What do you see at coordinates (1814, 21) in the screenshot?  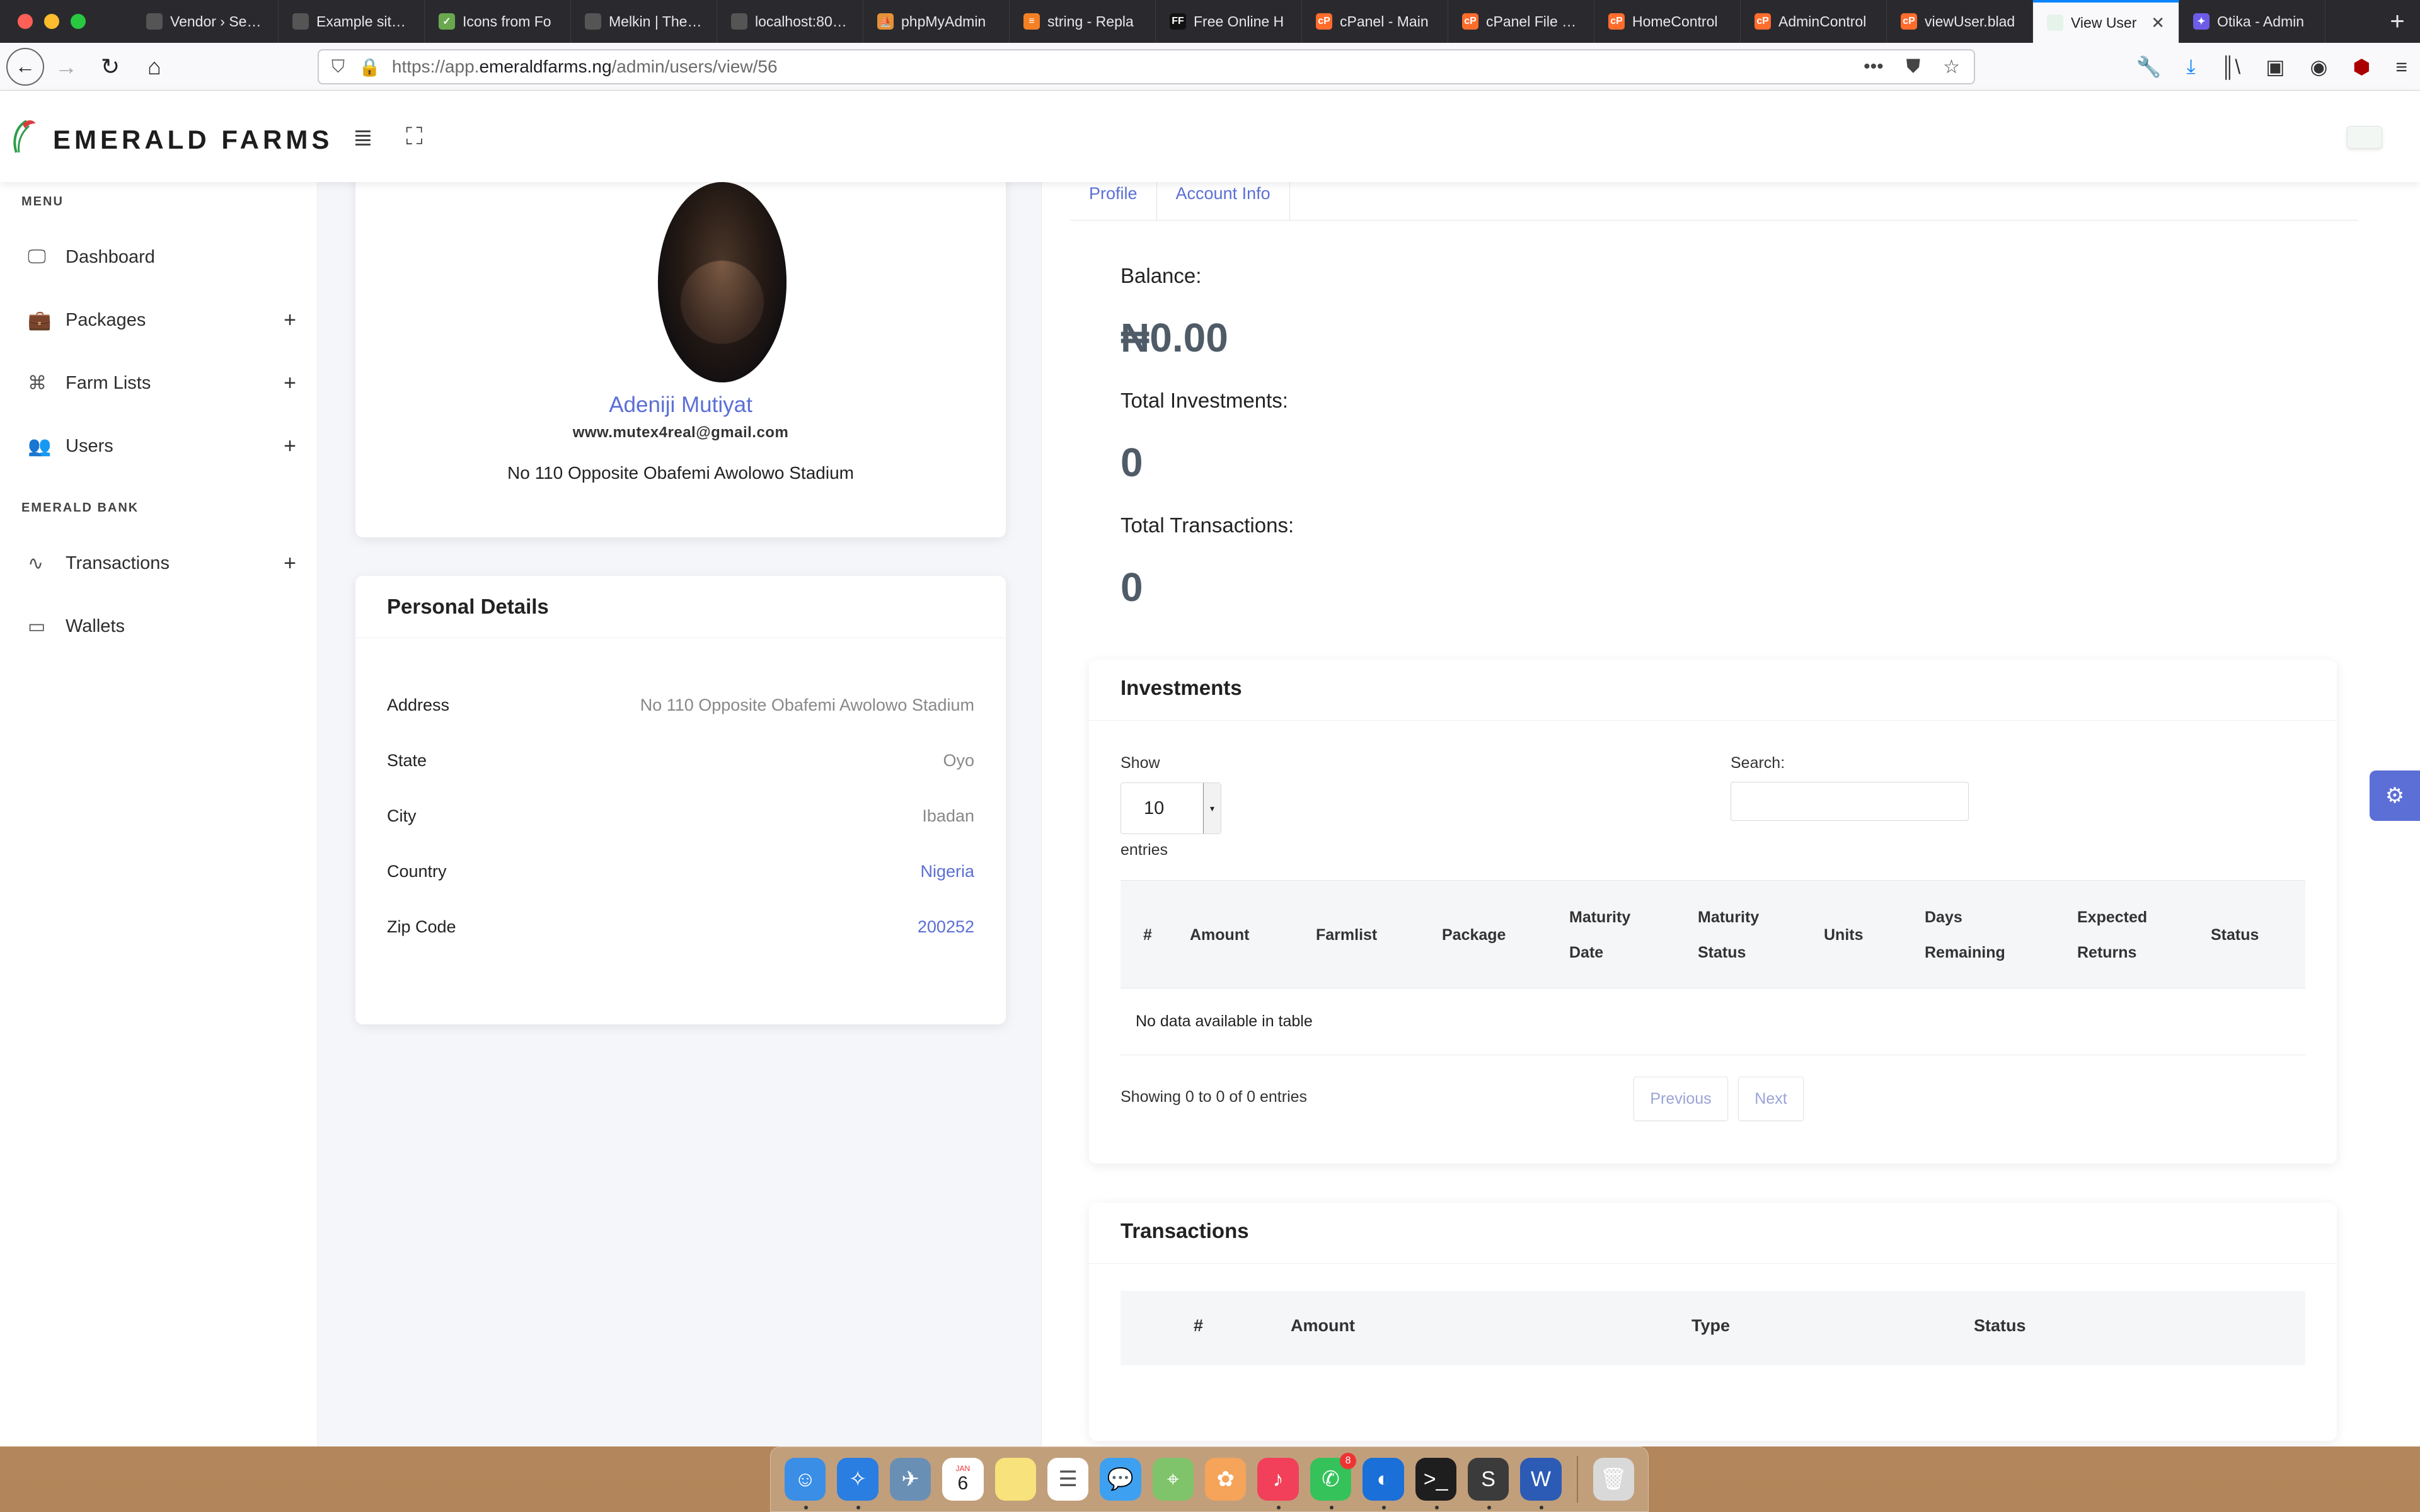 I see `browser-tab: cP AdminControl` at bounding box center [1814, 21].